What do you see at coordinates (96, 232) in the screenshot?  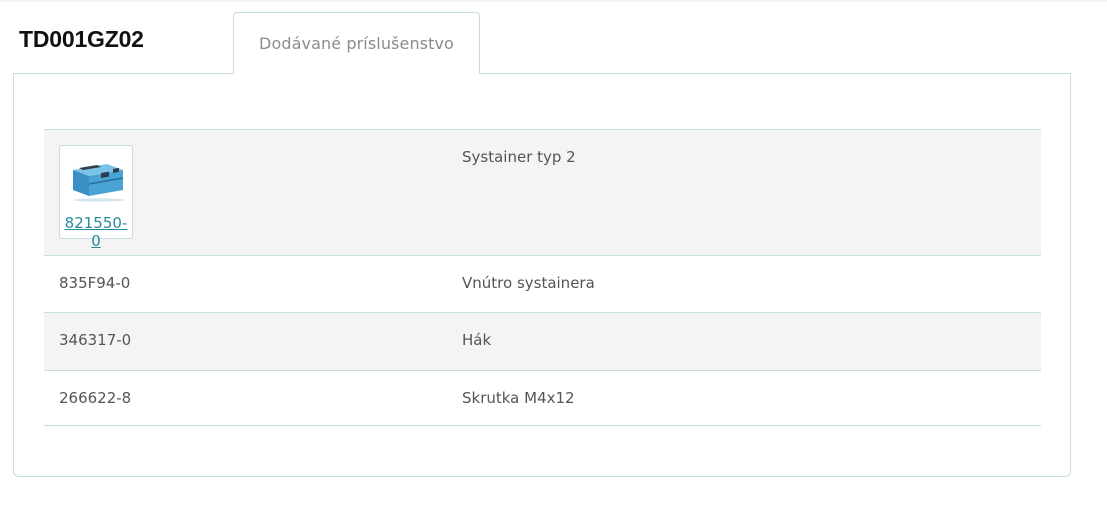 I see `accessory-code-link: 821550-0` at bounding box center [96, 232].